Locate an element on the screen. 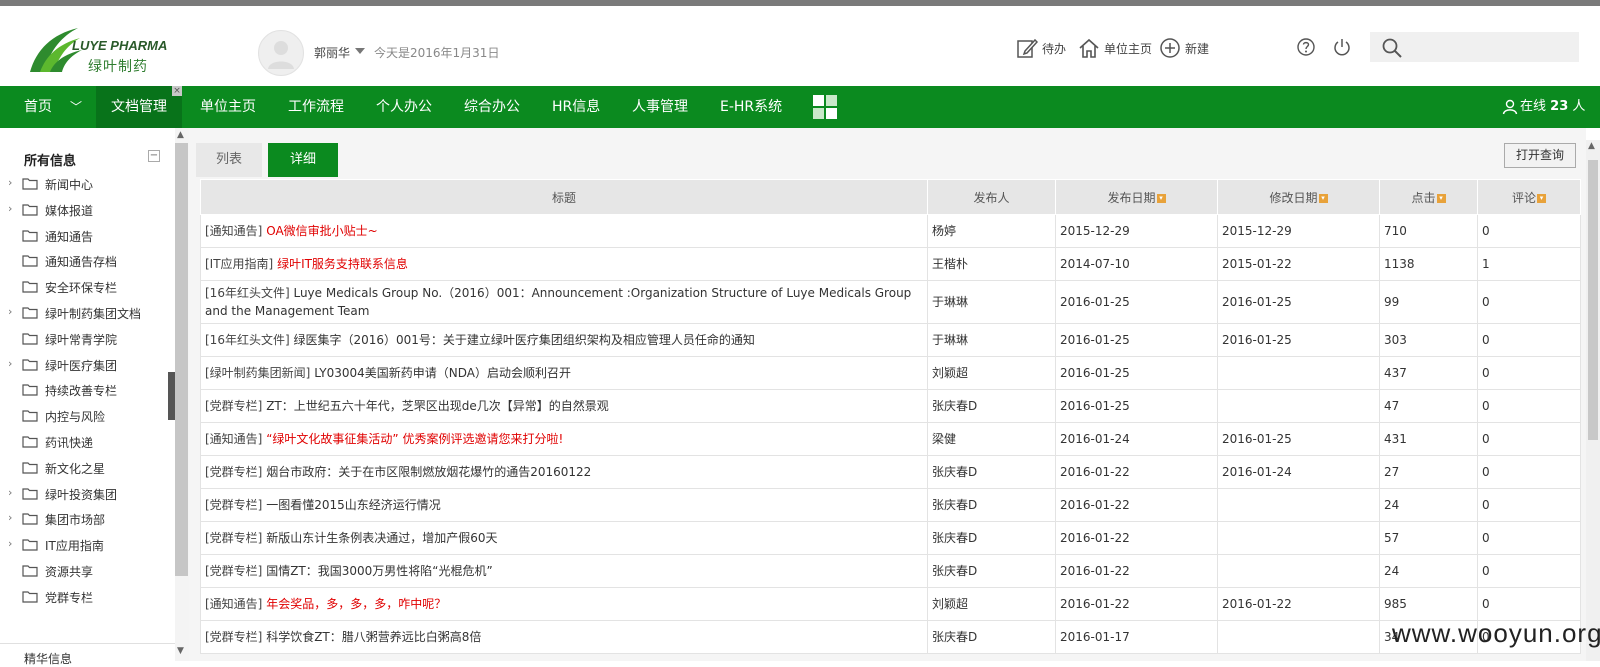 This screenshot has height=667, width=1600. chevron-down-icon is located at coordinates (360, 51).